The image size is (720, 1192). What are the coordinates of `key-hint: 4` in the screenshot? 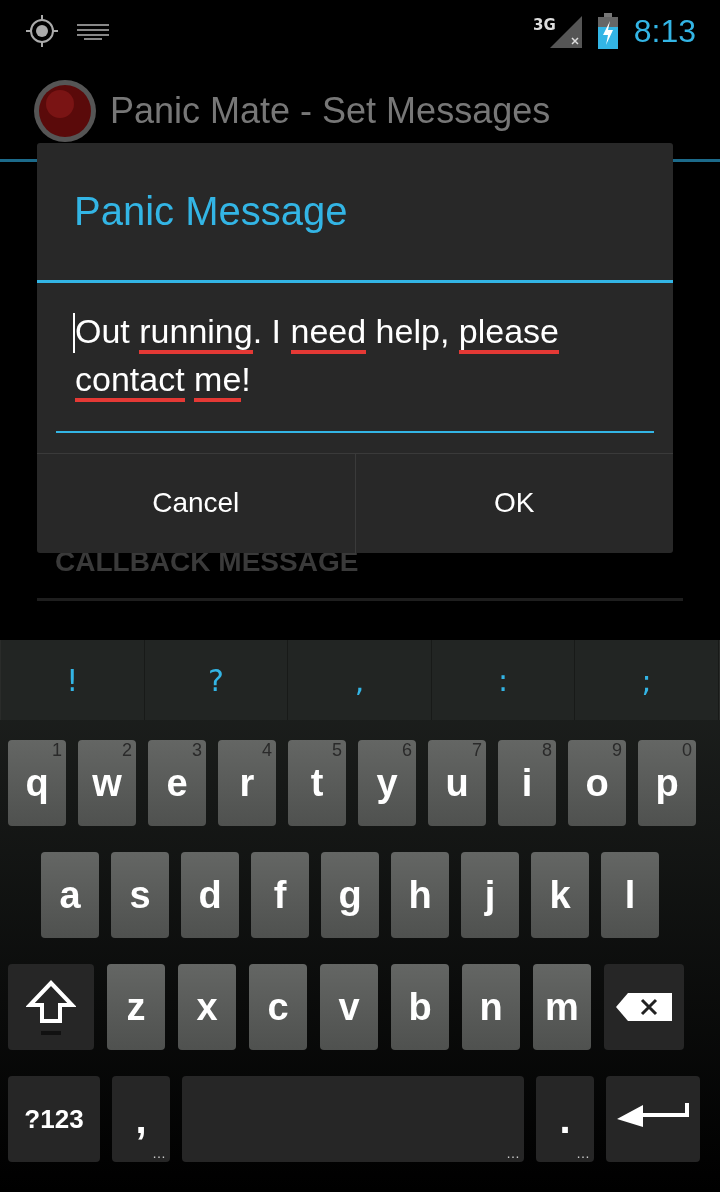 It's located at (267, 751).